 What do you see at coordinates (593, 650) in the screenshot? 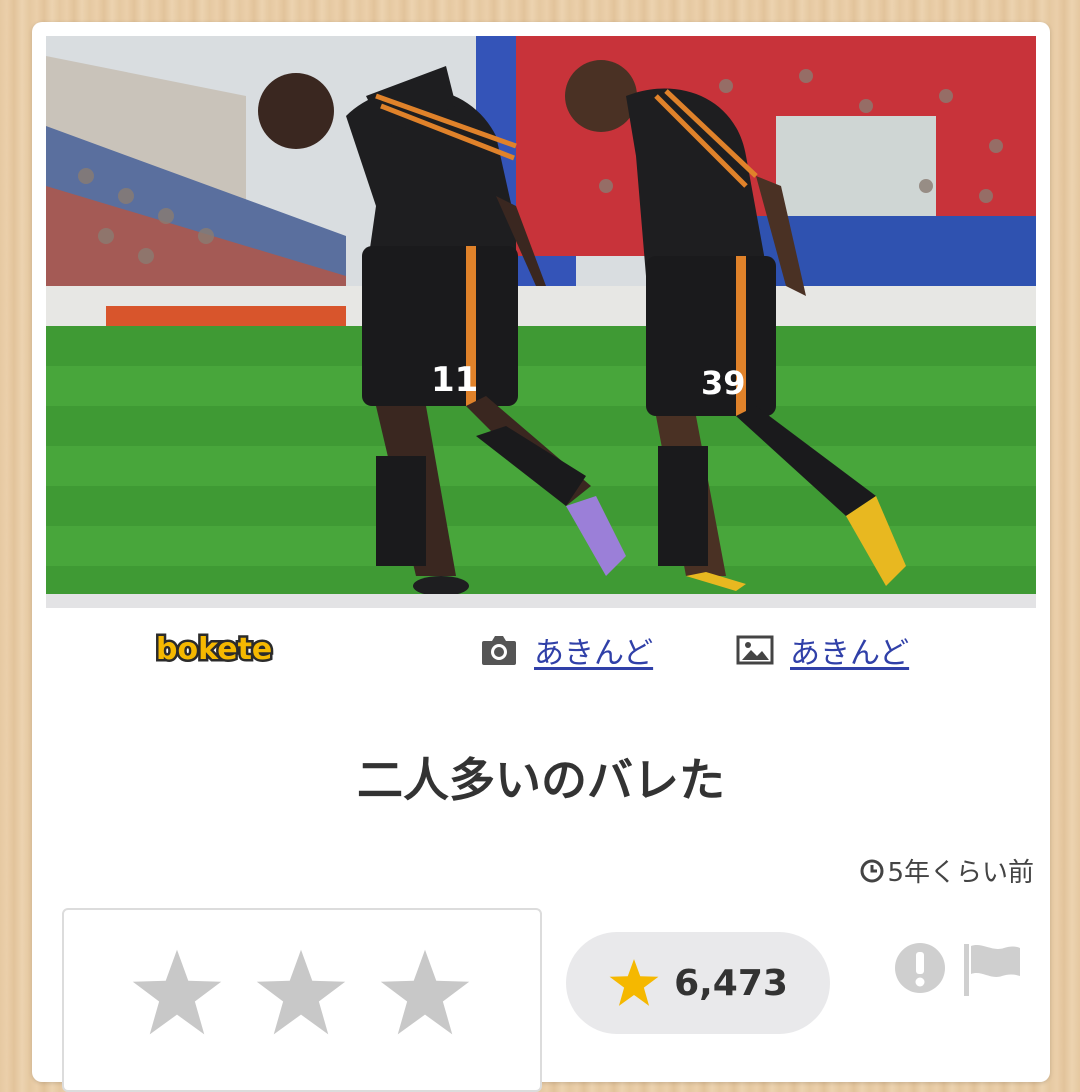
I see `photo-author-link: あきんど` at bounding box center [593, 650].